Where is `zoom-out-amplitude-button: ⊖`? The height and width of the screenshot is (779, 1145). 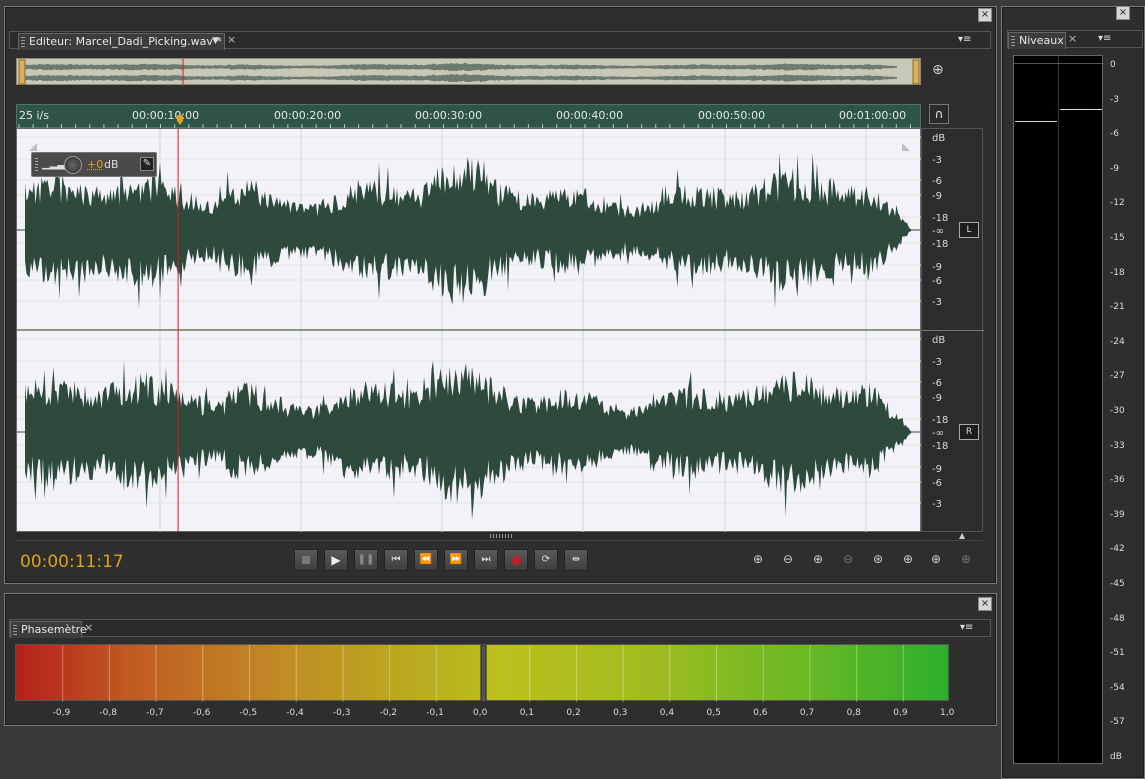
zoom-out-amplitude-button: ⊖ is located at coordinates (788, 561).